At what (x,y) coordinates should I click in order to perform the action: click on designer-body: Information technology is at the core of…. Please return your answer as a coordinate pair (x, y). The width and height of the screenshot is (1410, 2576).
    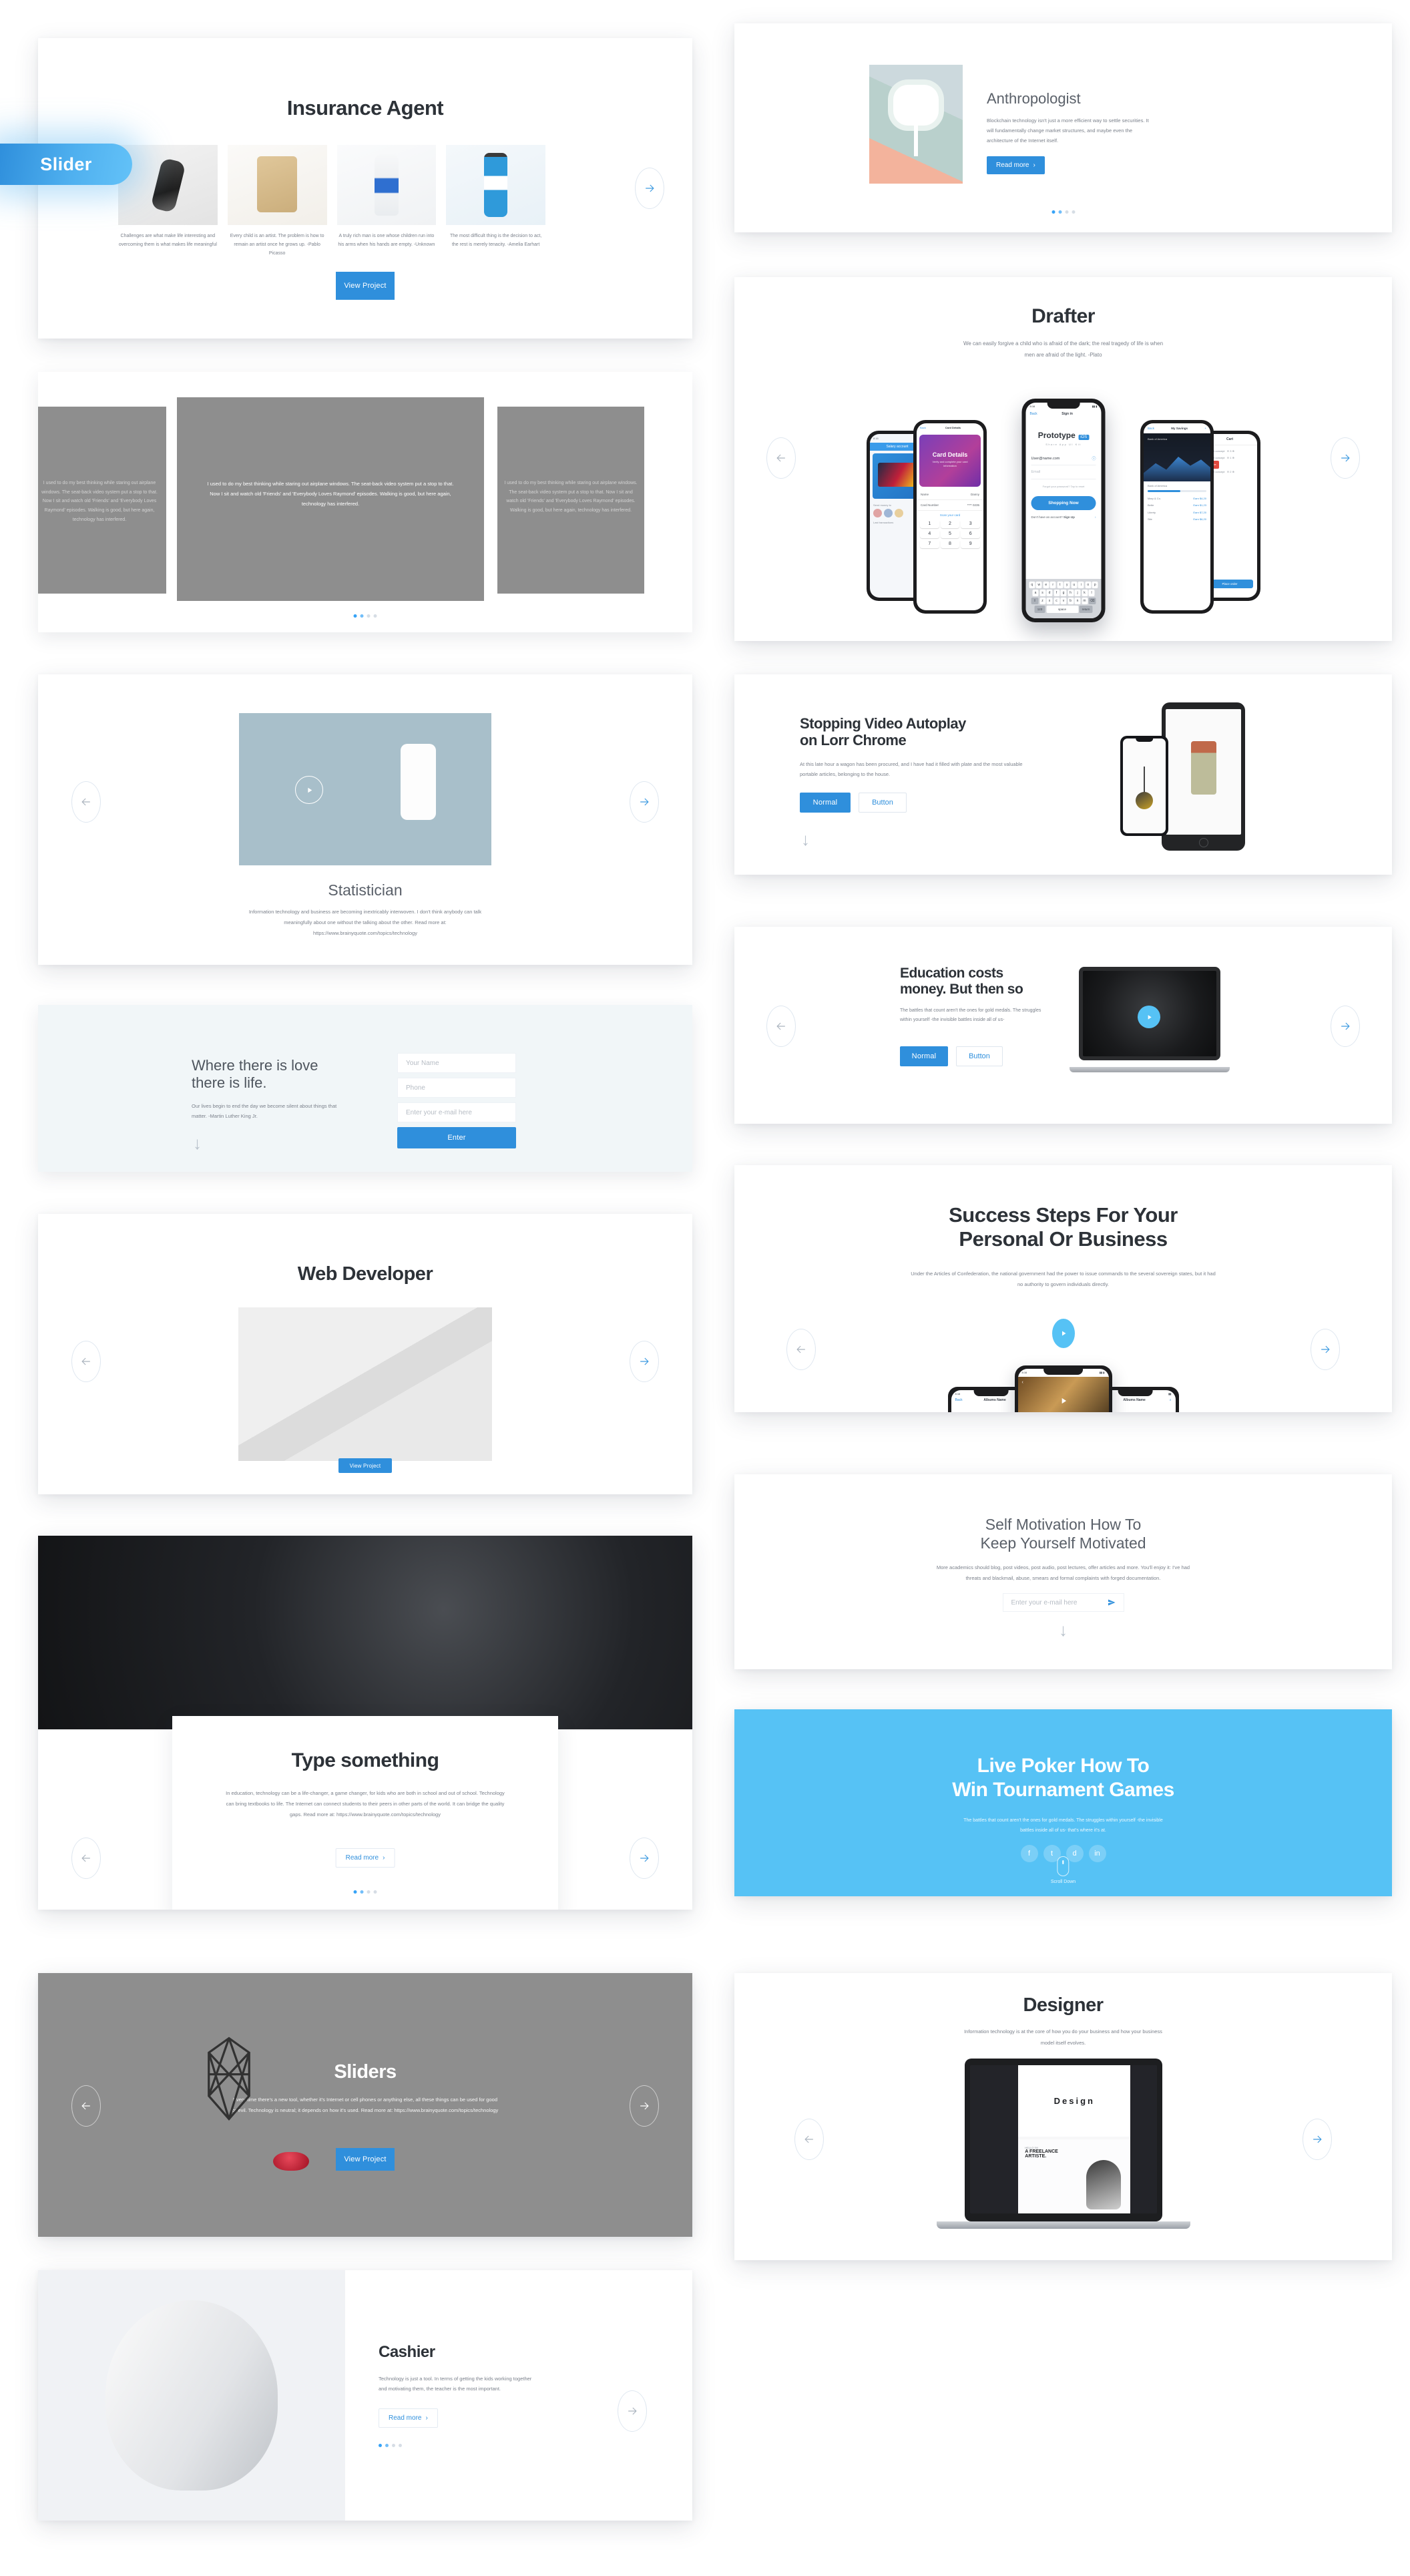
    Looking at the image, I should click on (1063, 2037).